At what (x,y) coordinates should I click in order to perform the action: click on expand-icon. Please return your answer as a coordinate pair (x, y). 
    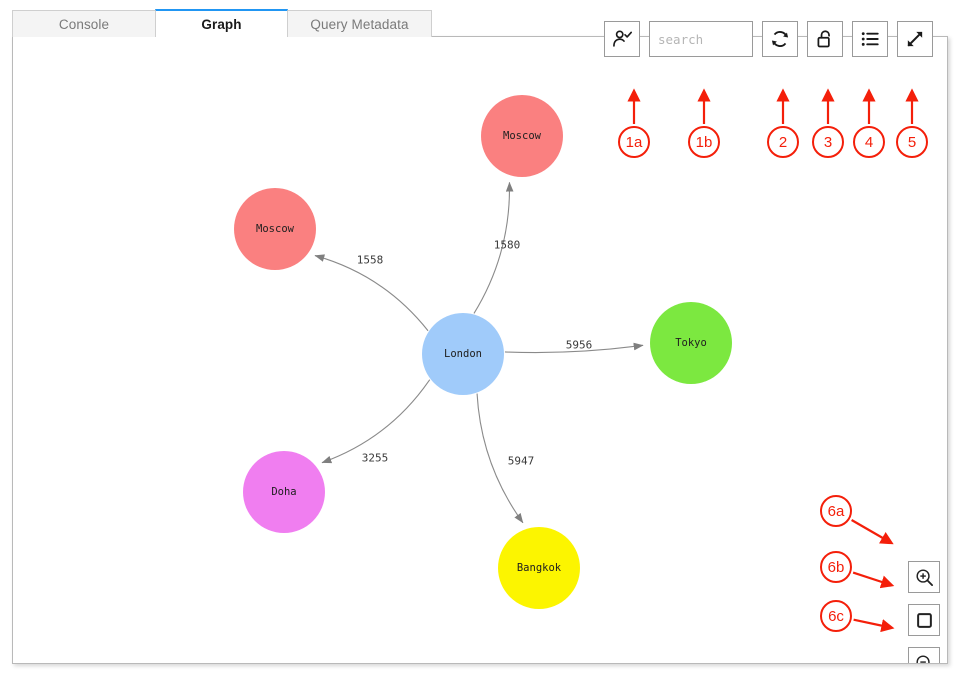
    Looking at the image, I should click on (915, 39).